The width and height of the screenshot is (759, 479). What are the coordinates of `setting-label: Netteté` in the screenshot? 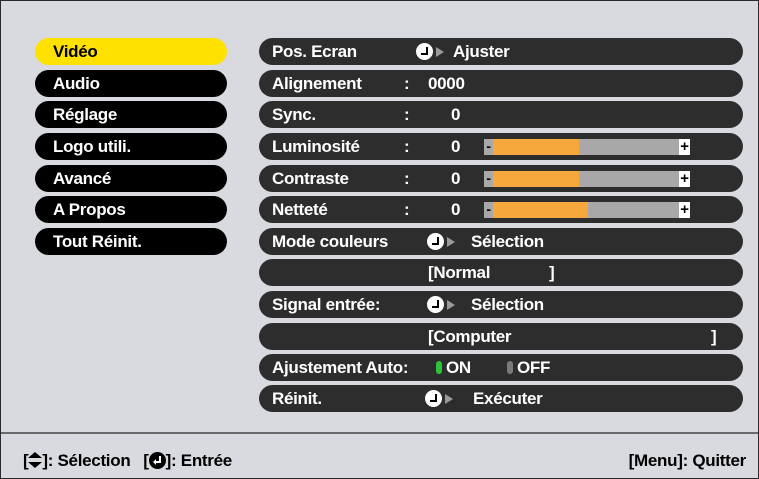 It's located at (300, 209).